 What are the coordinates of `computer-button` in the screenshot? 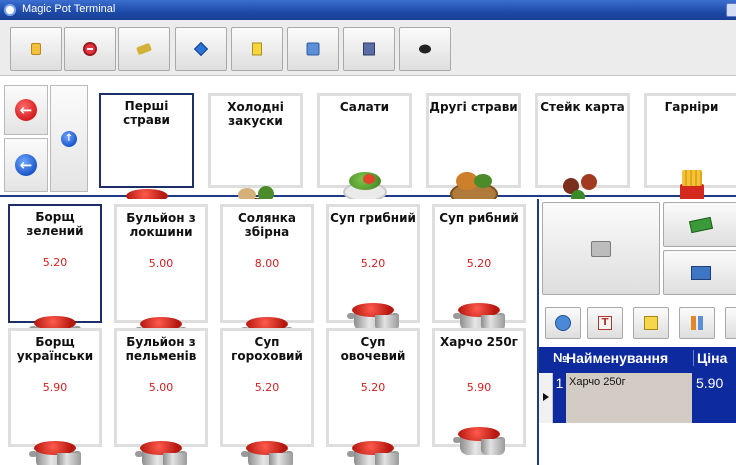 It's located at (369, 49).